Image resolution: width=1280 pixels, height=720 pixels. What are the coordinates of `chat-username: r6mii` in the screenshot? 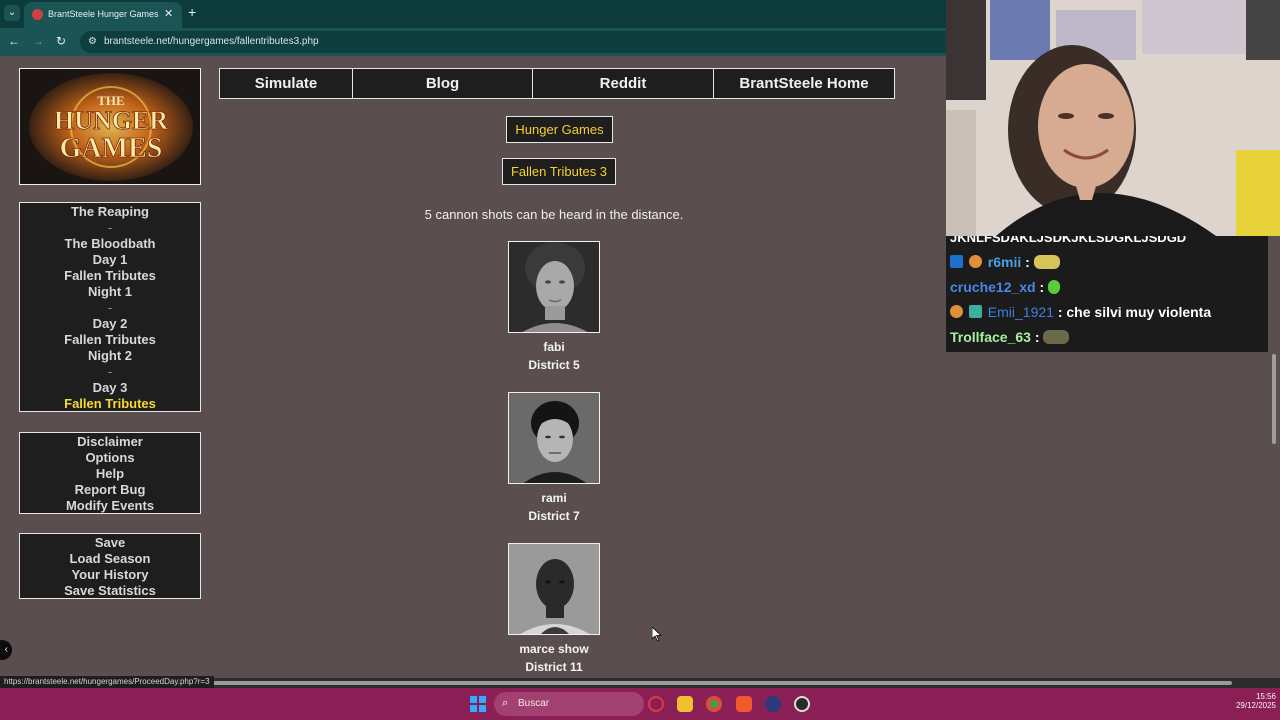 It's located at (1004, 262).